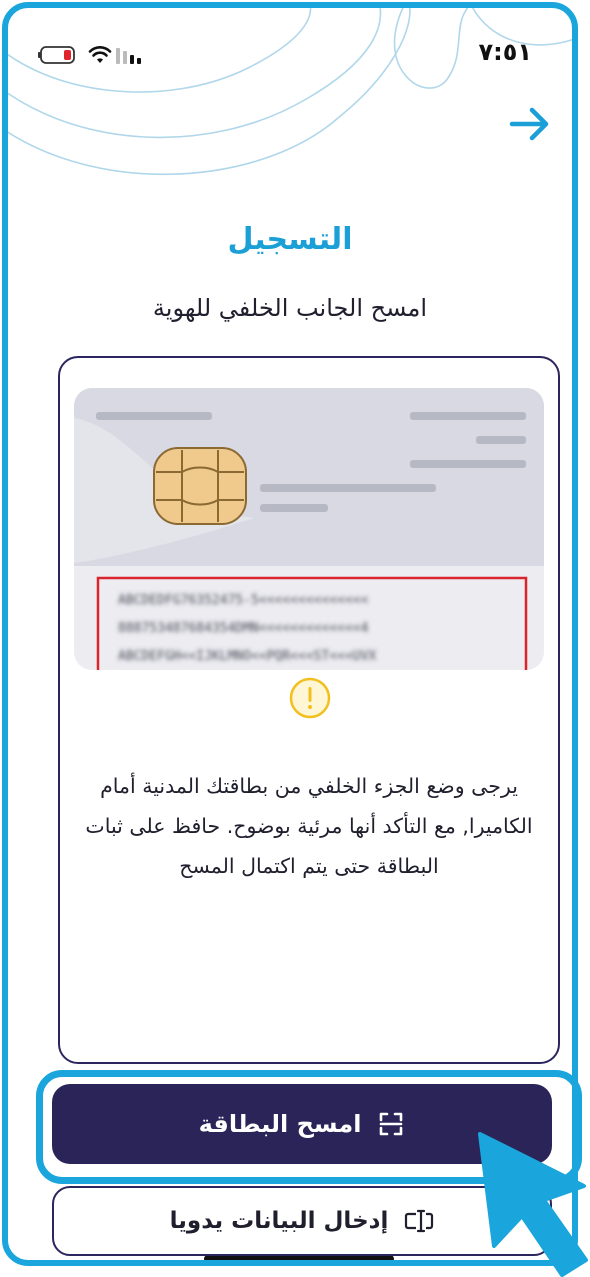 This screenshot has width=590, height=1277. I want to click on scan-card-label: امسح البطاقة, so click(280, 1124).